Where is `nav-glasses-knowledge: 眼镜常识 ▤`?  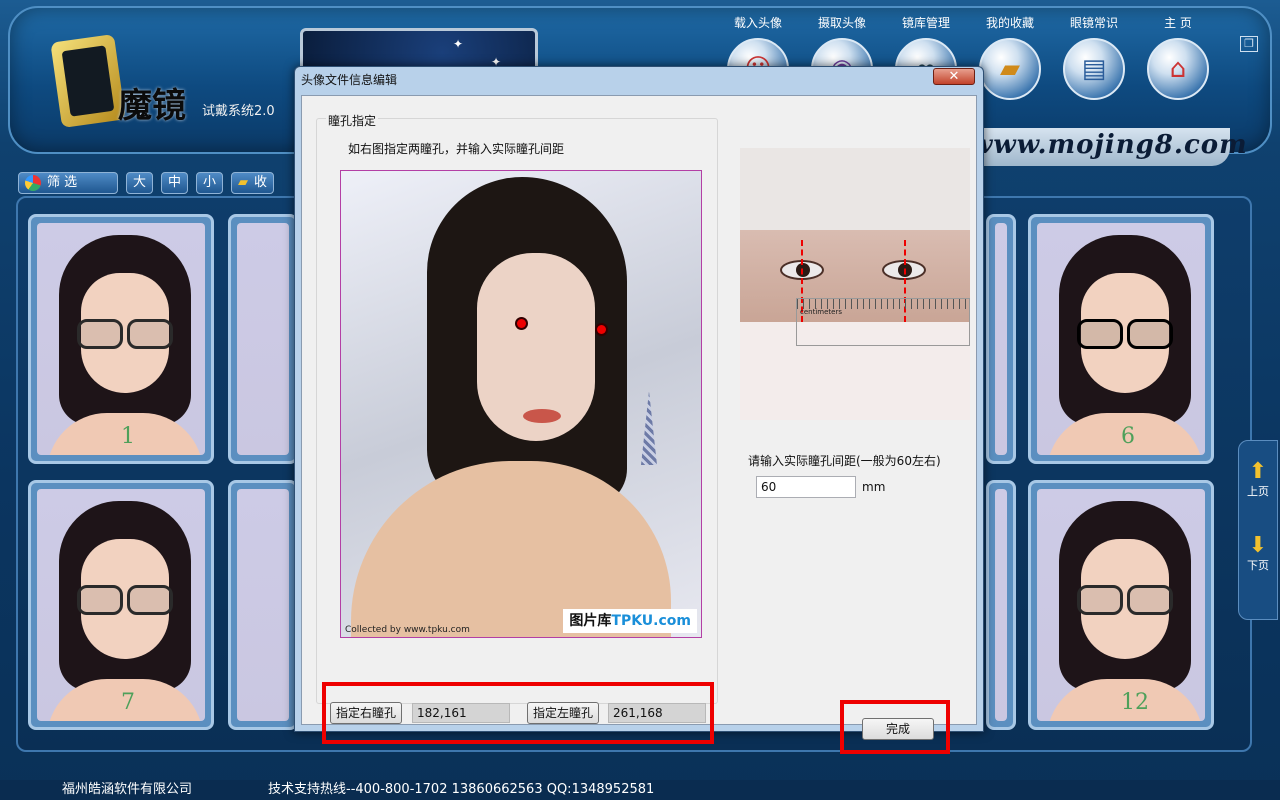 nav-glasses-knowledge: 眼镜常识 ▤ is located at coordinates (1094, 62).